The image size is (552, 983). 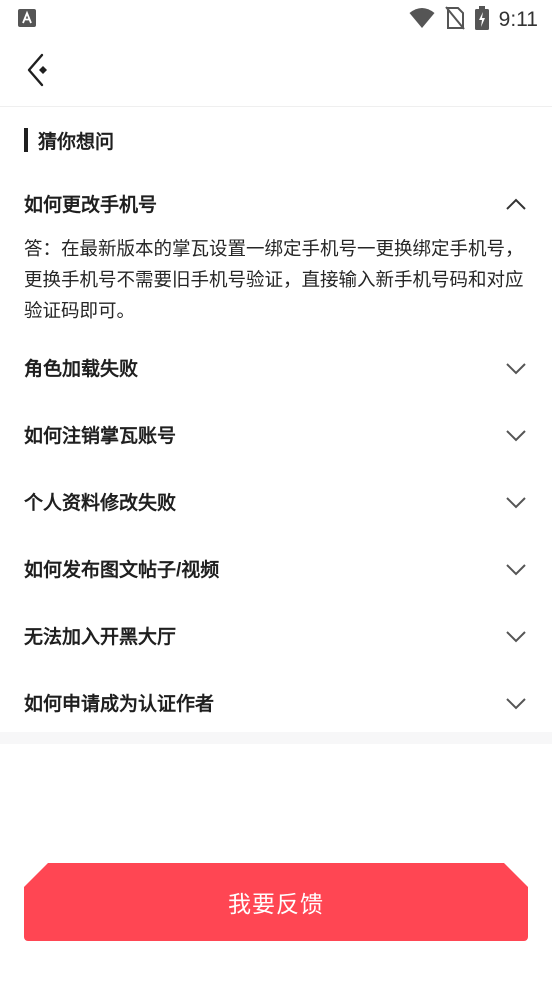 I want to click on faq-question-row: 个人资料修改失败, so click(x=276, y=501).